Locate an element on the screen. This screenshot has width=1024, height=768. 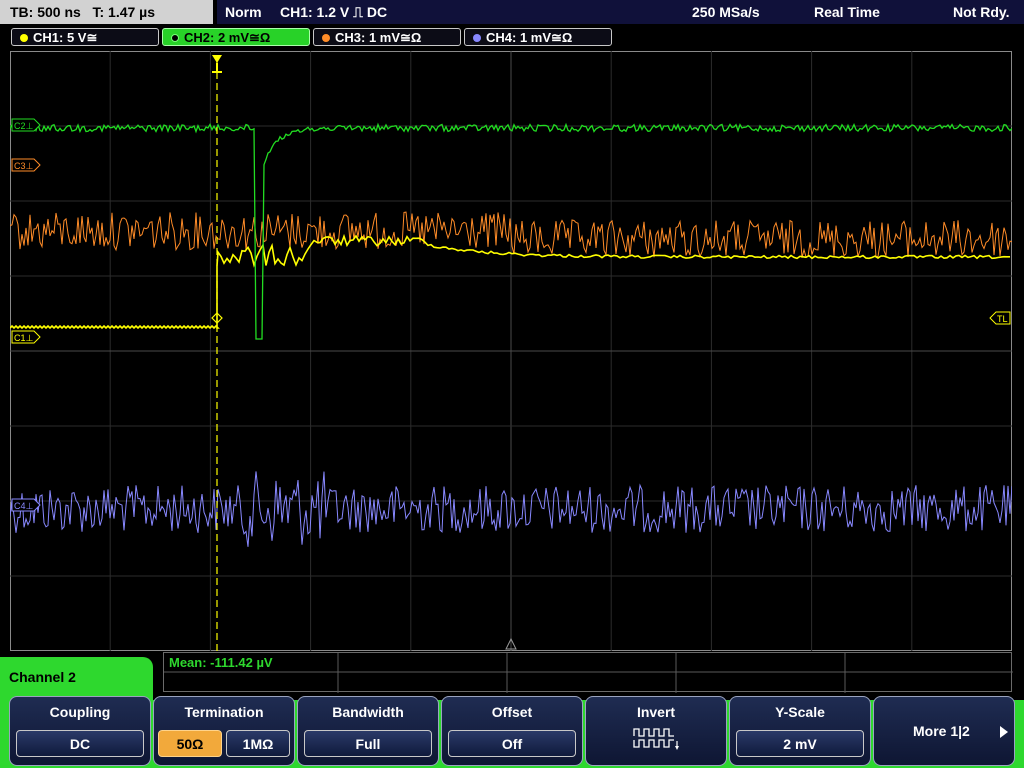
tab-ch2: CH2: 2 mV≅Ω is located at coordinates (236, 37).